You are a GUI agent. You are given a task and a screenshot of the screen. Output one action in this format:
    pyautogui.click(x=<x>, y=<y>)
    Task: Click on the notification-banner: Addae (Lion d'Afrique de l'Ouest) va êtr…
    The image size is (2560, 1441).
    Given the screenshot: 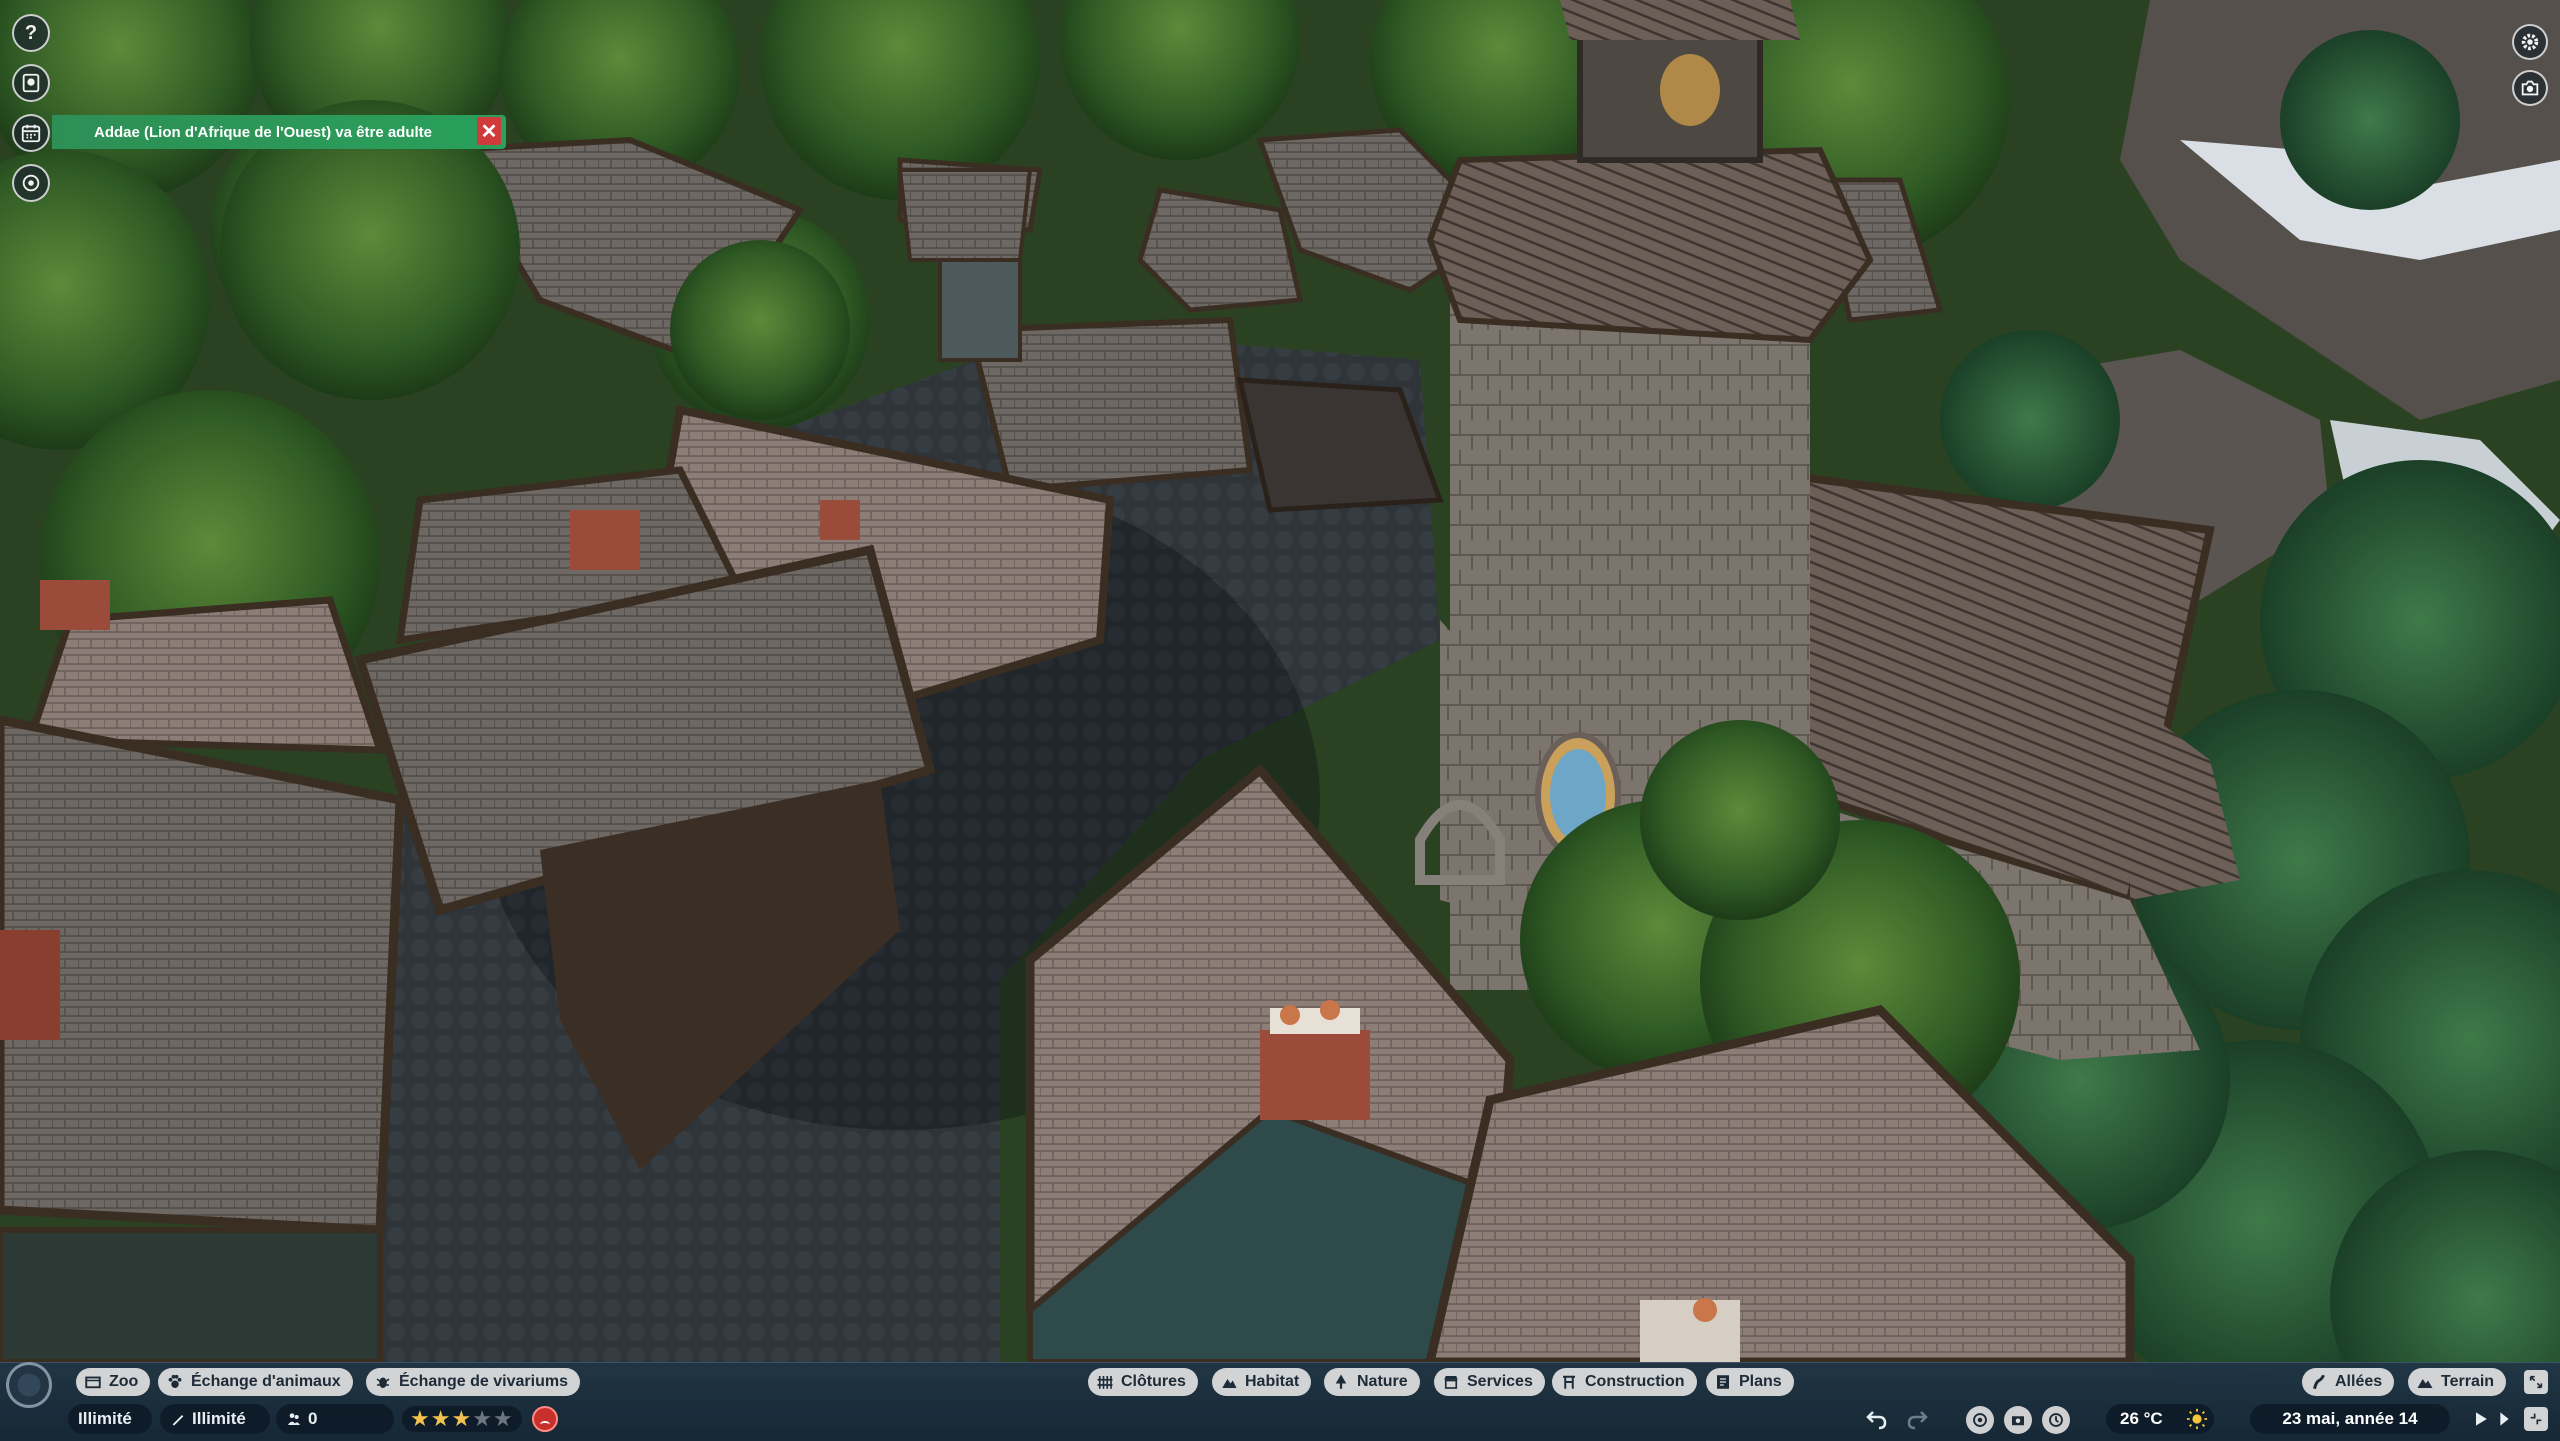 What is the action you would take?
    pyautogui.click(x=279, y=132)
    